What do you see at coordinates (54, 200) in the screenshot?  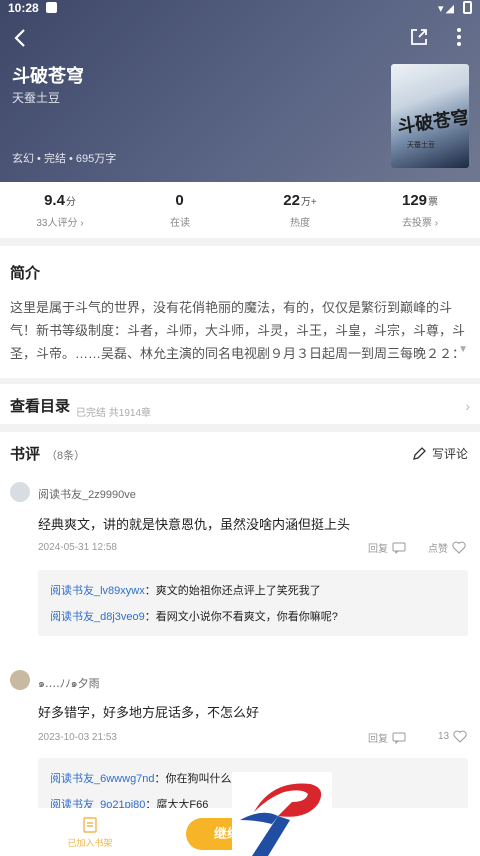 I see `stat-value: 9.4` at bounding box center [54, 200].